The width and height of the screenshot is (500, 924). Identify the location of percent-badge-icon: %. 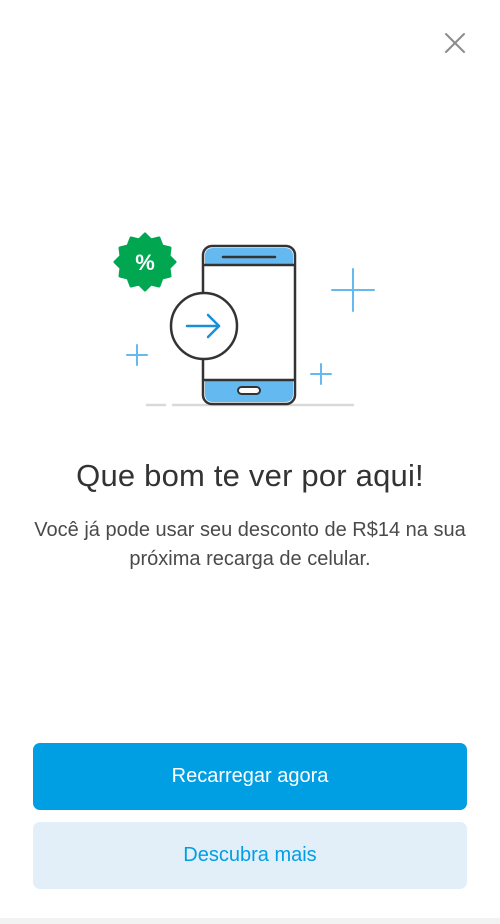
(145, 262).